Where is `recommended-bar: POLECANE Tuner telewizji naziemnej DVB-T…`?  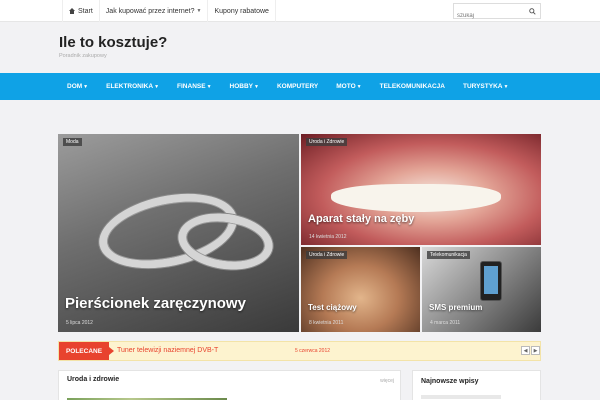 recommended-bar: POLECANE Tuner telewizji naziemnej DVB-T… is located at coordinates (299, 351).